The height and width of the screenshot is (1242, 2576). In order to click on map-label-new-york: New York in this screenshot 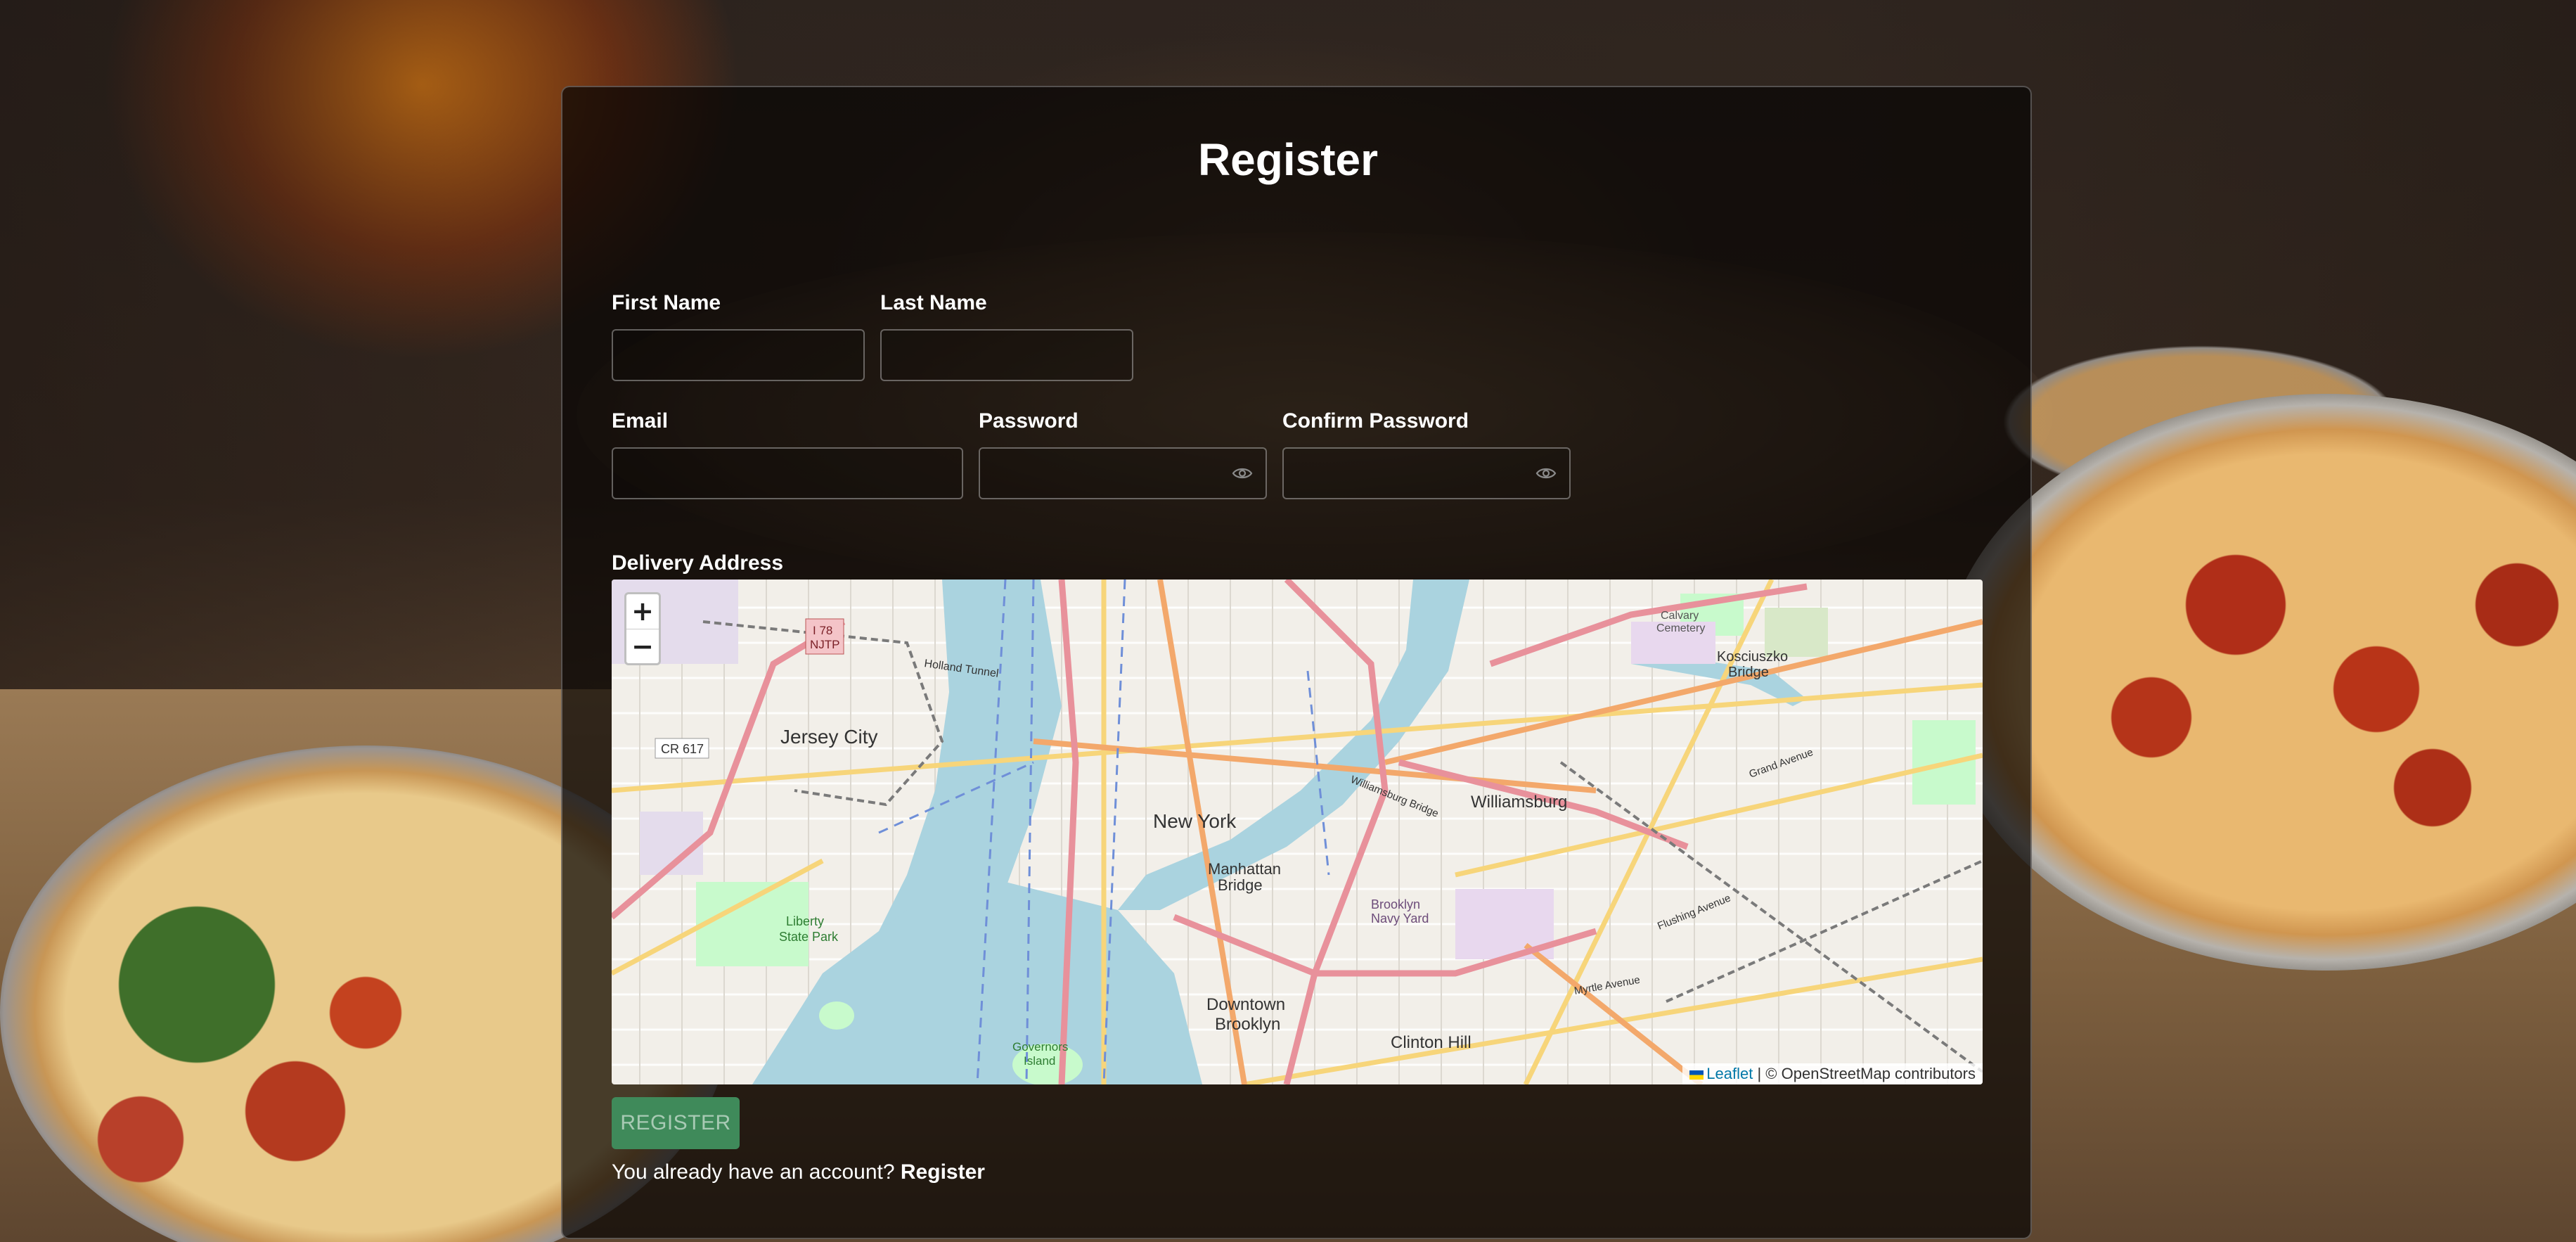, I will do `click(1195, 821)`.